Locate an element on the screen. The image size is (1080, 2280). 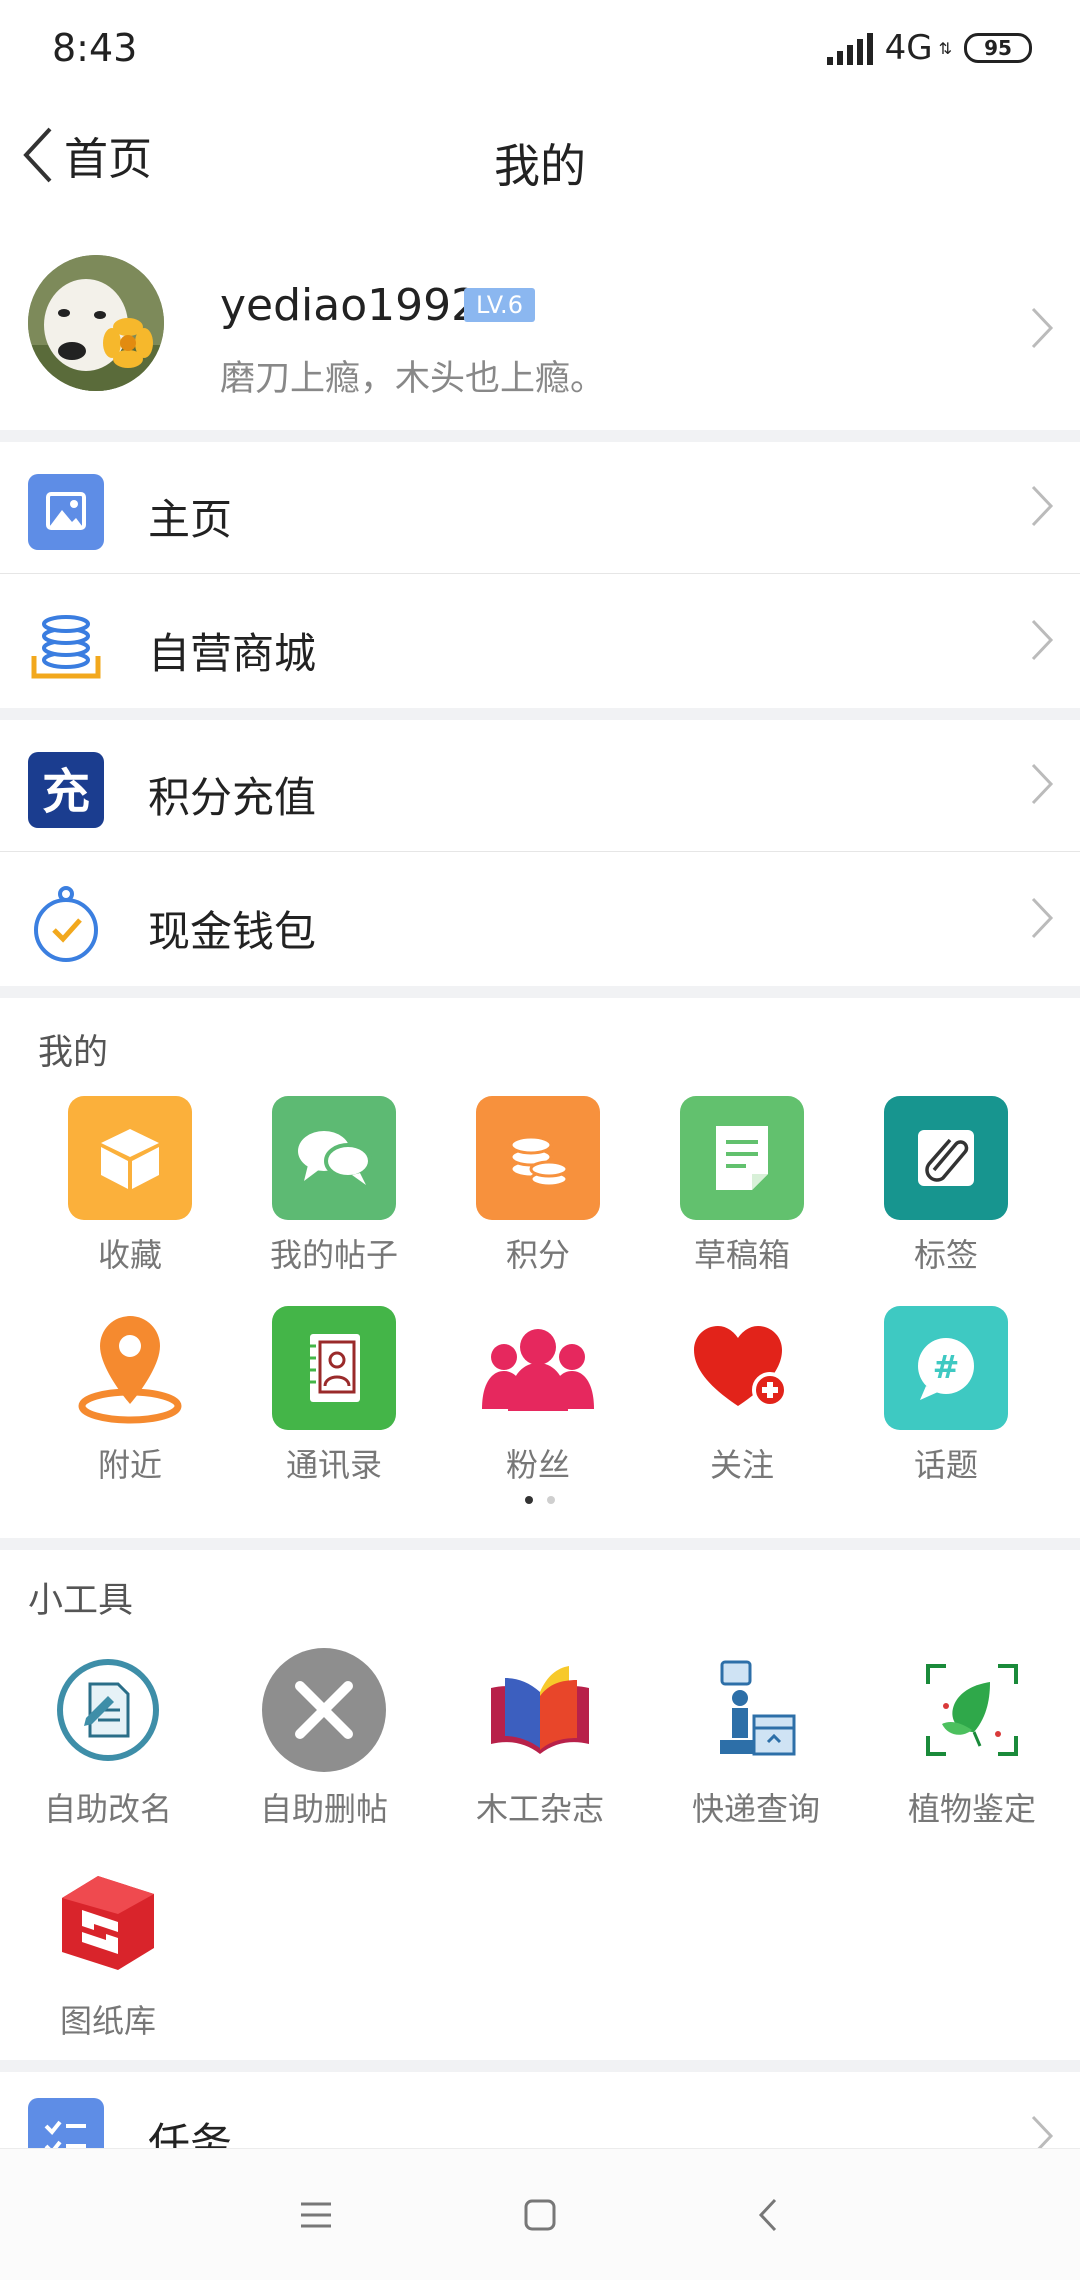
profile-card: yediao1992 LV.6 磨刀上瘾，木头也上瘾。 is located at coordinates (540, 330).